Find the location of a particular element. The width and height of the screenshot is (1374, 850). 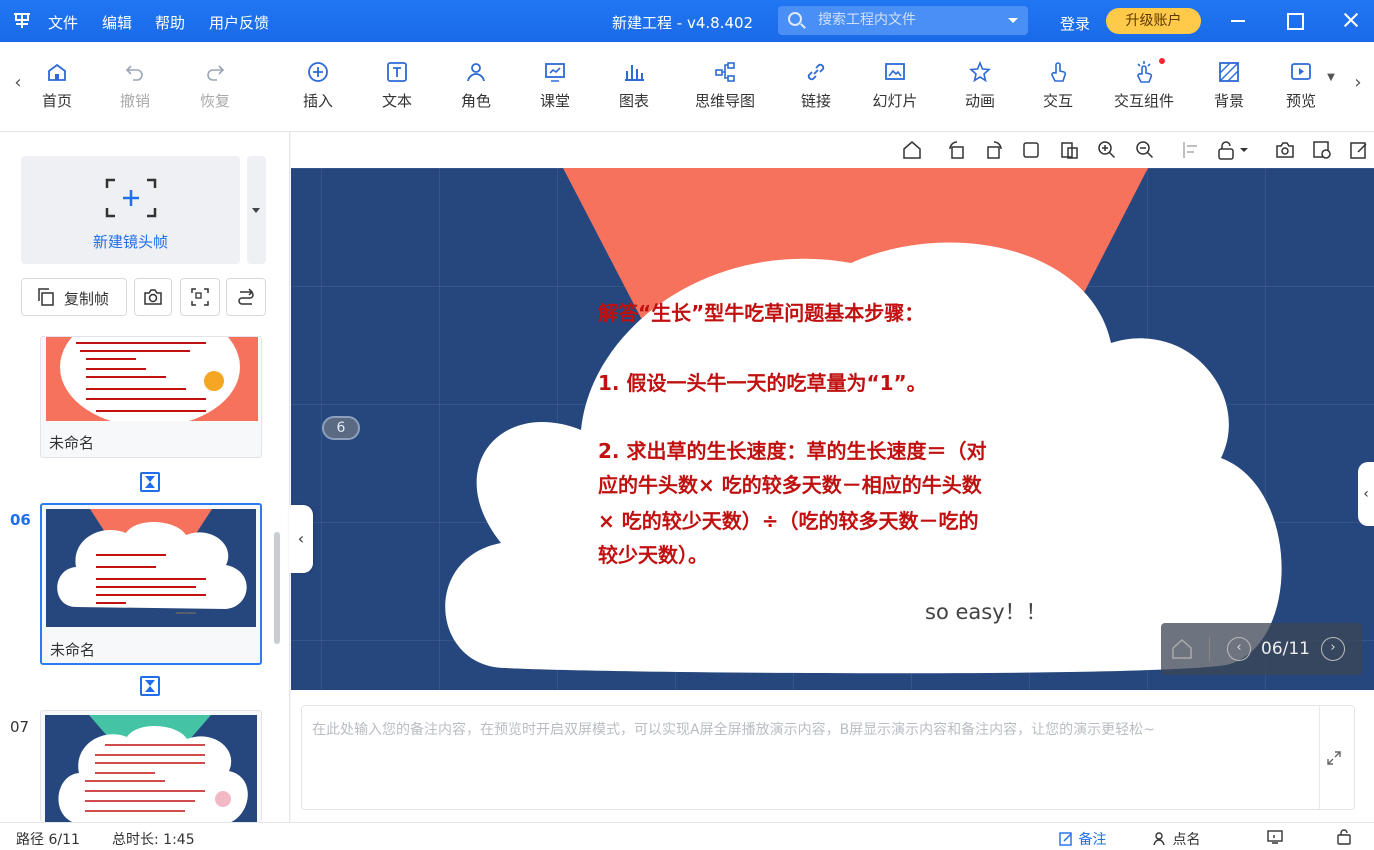

camera-capture-icon is located at coordinates (1285, 150).